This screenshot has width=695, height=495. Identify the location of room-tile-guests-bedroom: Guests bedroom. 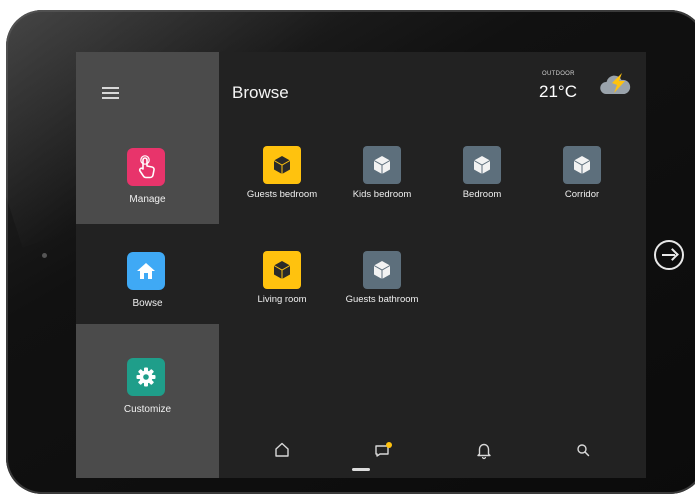
(282, 173).